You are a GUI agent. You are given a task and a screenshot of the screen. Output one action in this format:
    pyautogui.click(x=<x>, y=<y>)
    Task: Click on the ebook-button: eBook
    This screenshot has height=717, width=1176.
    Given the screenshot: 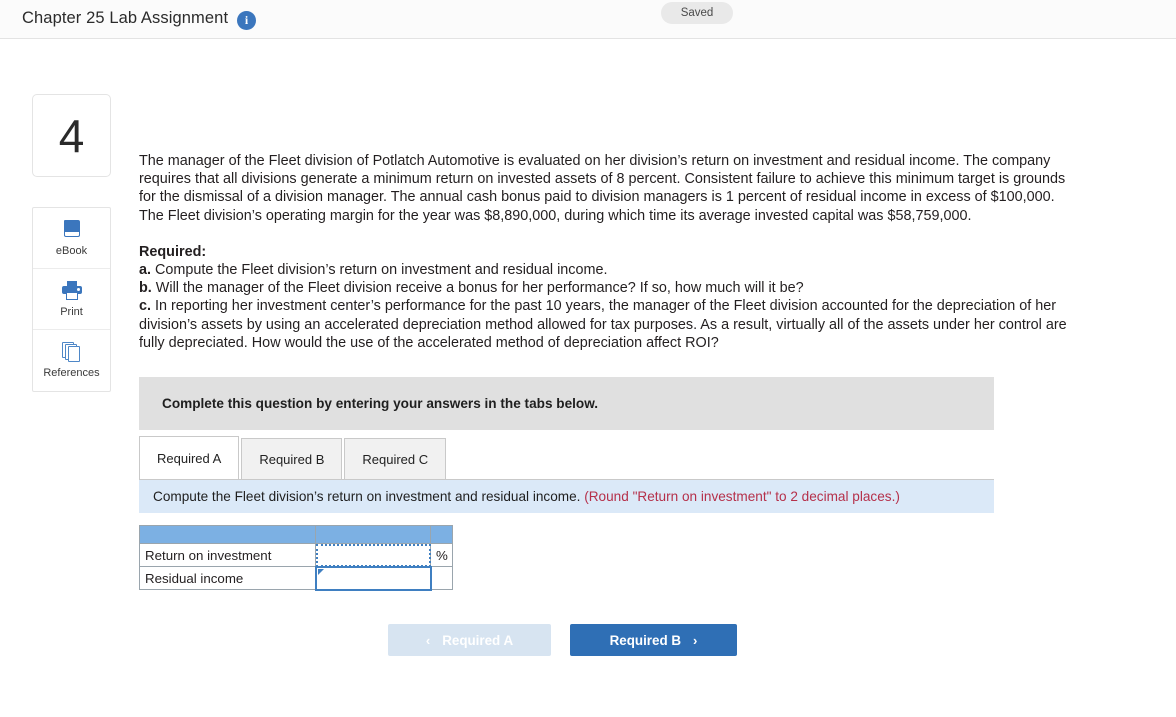 What is the action you would take?
    pyautogui.click(x=71, y=238)
    